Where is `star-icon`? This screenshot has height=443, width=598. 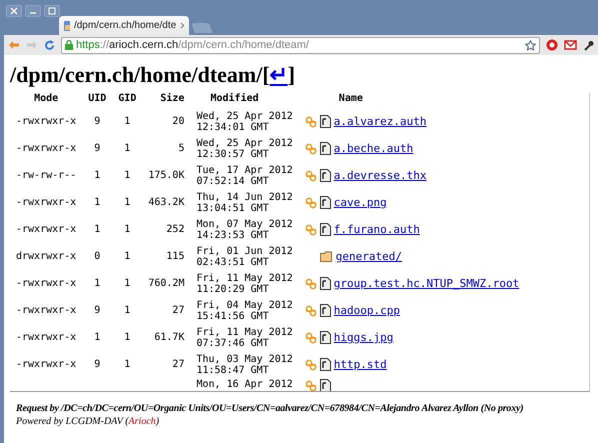
star-icon is located at coordinates (530, 45).